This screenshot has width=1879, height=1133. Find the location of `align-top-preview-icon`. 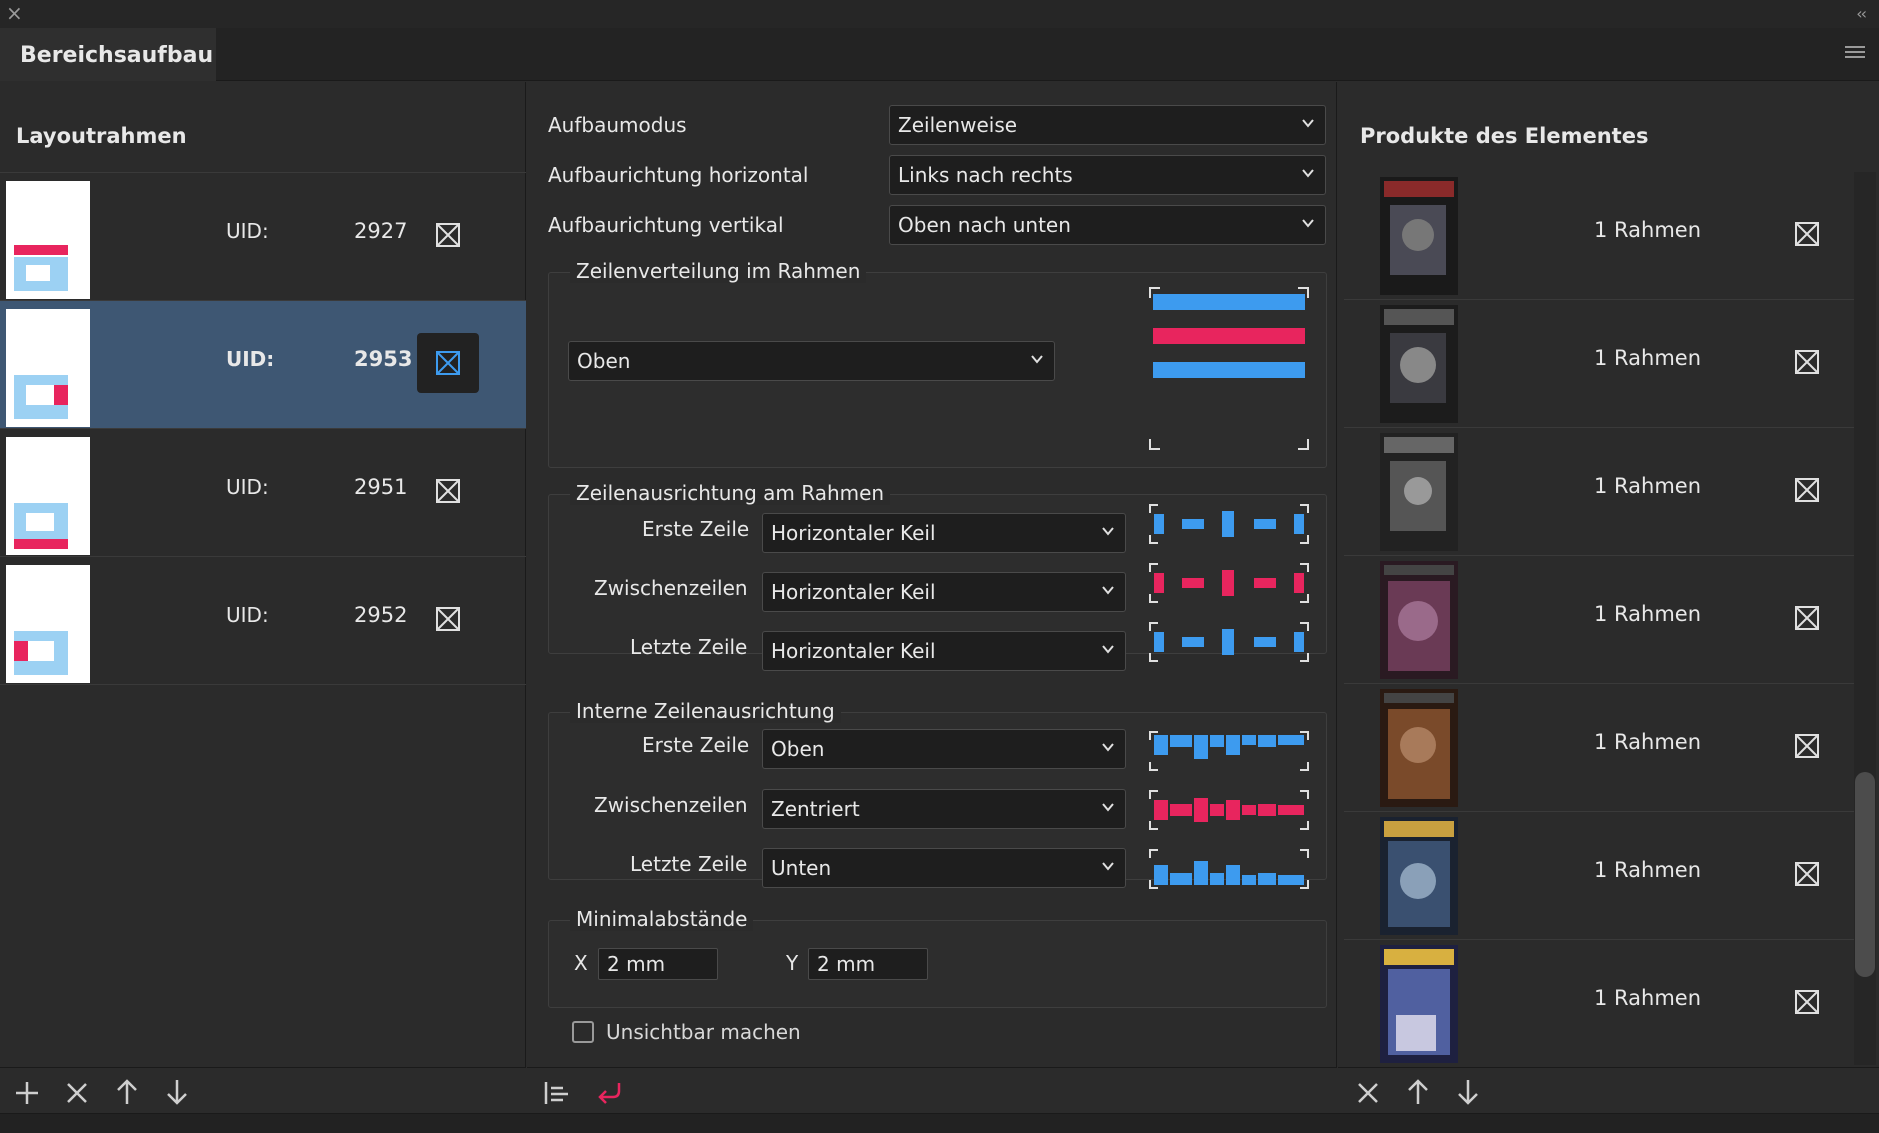

align-top-preview-icon is located at coordinates (1229, 751).